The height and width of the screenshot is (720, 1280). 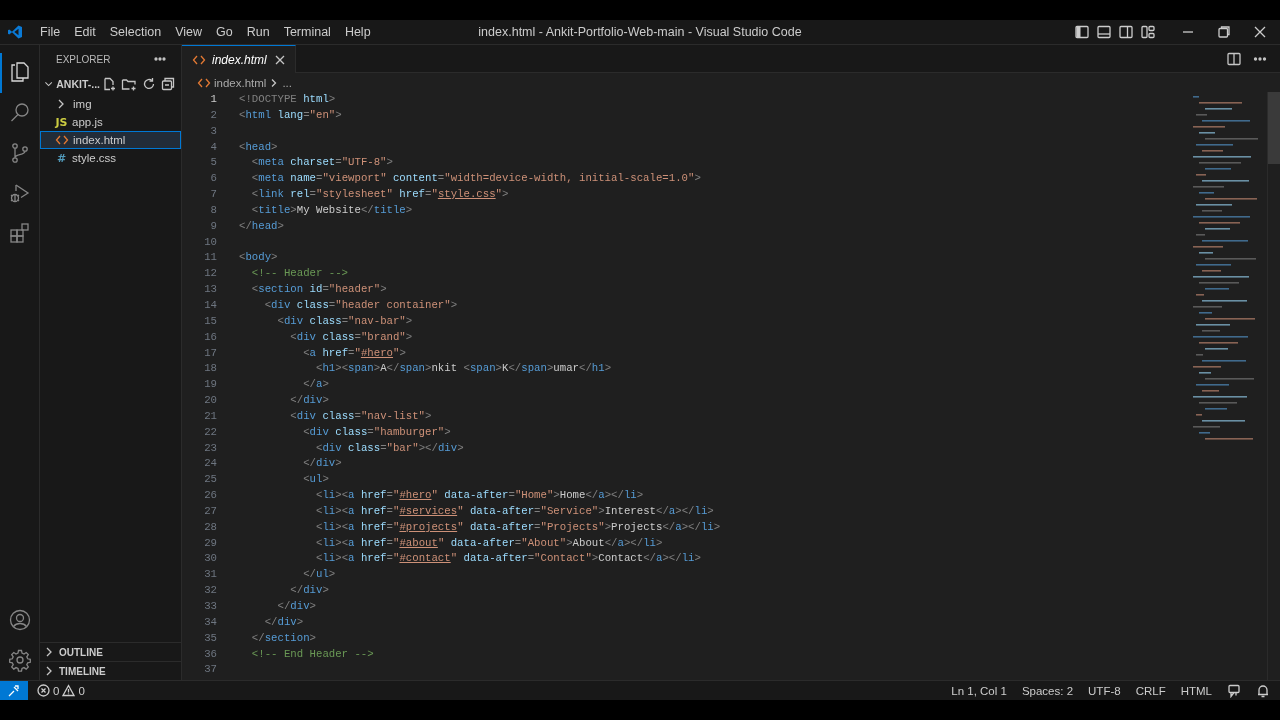 I want to click on editor-tab: index.html, so click(x=239, y=59).